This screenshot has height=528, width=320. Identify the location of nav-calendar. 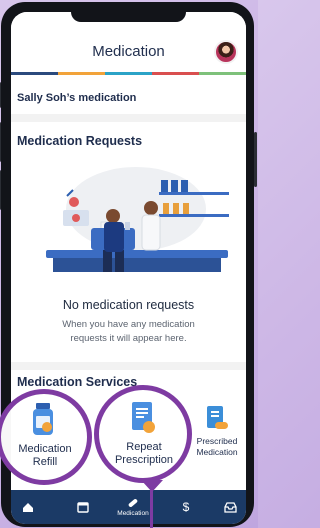
(83, 507).